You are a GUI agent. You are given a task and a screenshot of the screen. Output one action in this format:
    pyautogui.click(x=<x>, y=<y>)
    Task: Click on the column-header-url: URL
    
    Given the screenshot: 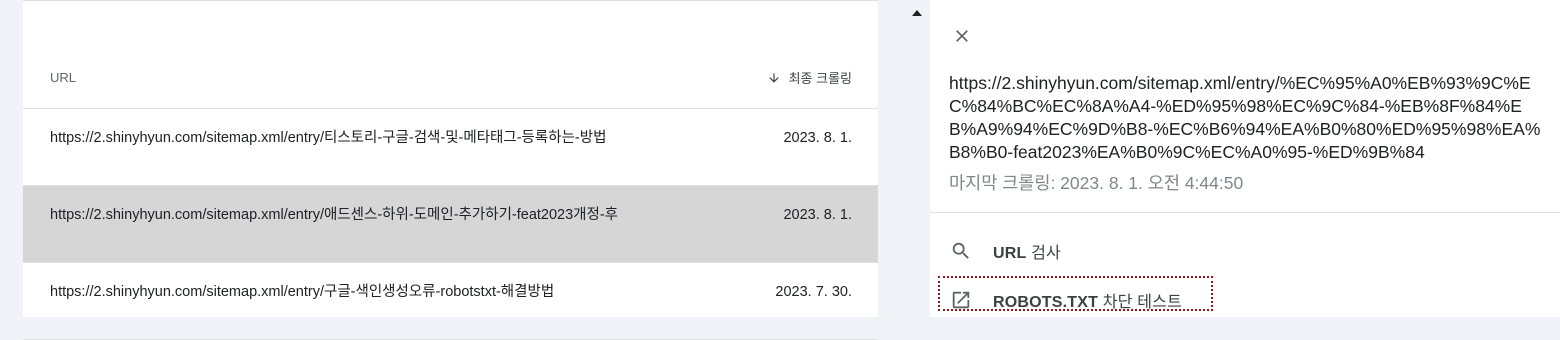 What is the action you would take?
    pyautogui.click(x=63, y=77)
    